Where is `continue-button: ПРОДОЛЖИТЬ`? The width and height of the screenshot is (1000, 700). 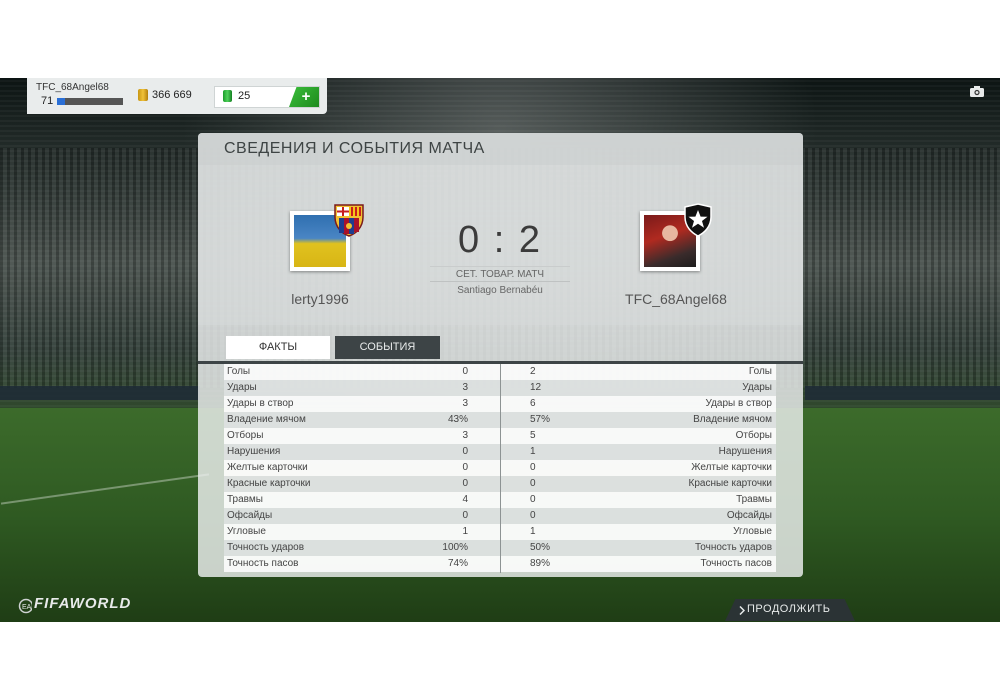 continue-button: ПРОДОЛЖИТЬ is located at coordinates (790, 610).